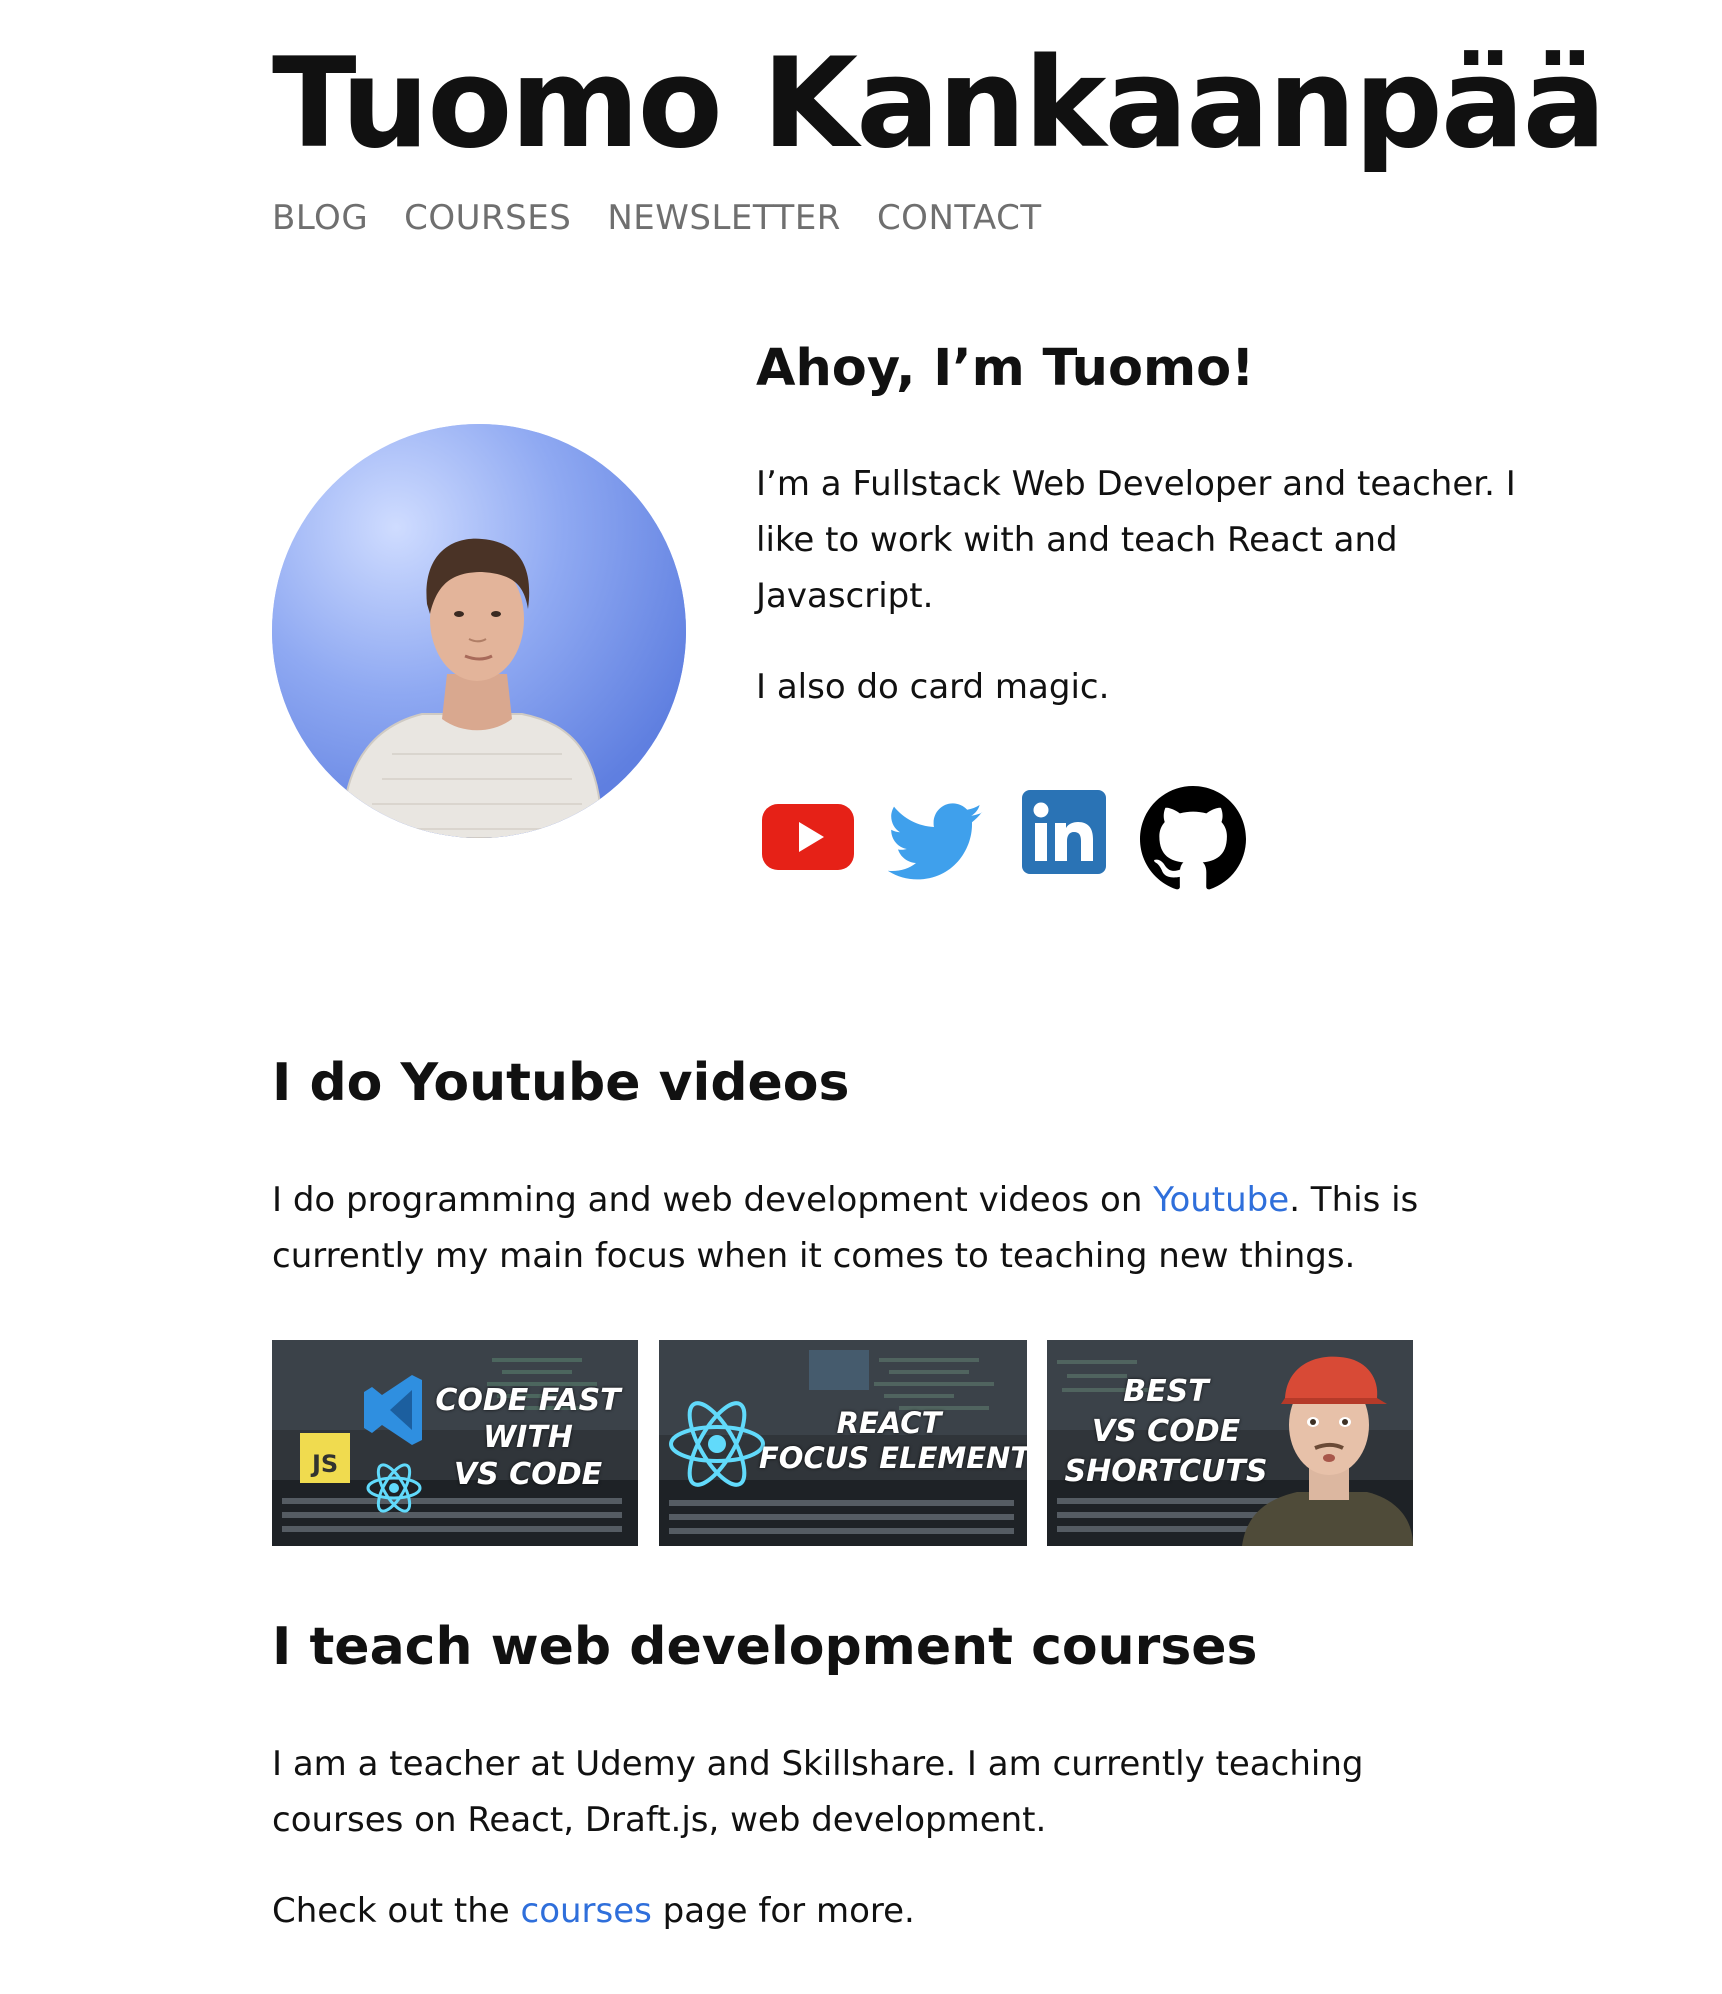 Image resolution: width=1722 pixels, height=1994 pixels. Describe the element at coordinates (724, 218) in the screenshot. I see `nav-newsletter: NEWSLETTER` at that location.